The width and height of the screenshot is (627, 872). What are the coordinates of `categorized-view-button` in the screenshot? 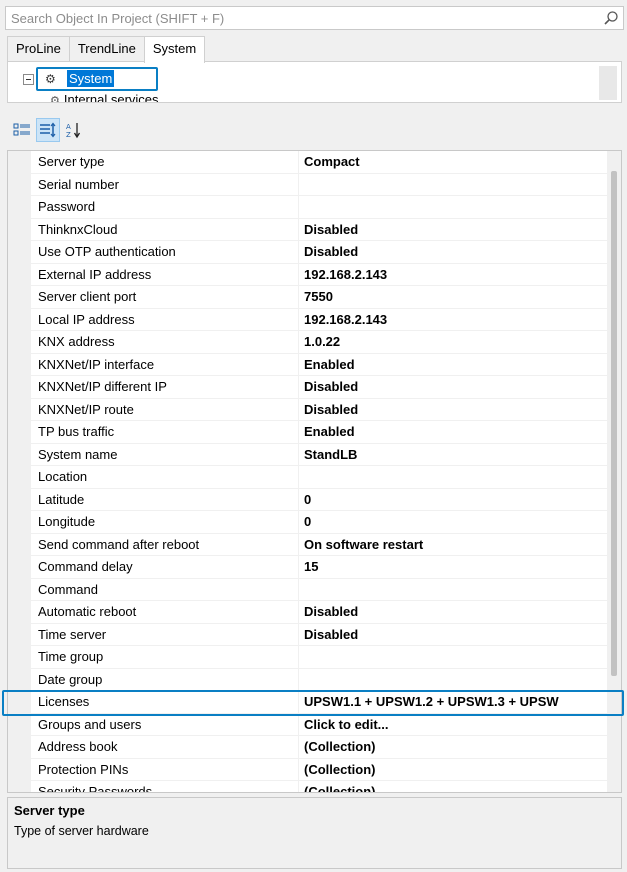 It's located at (22, 130).